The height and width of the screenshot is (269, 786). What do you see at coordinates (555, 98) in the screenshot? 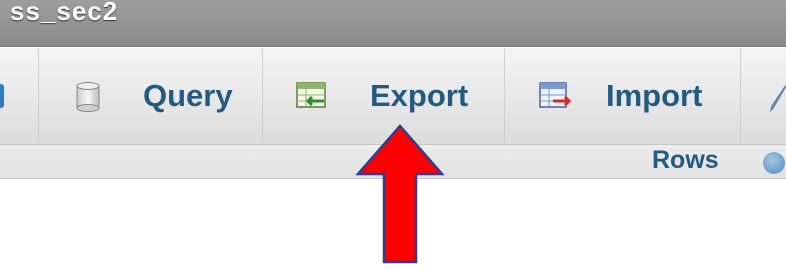
I see `import-table-icon` at bounding box center [555, 98].